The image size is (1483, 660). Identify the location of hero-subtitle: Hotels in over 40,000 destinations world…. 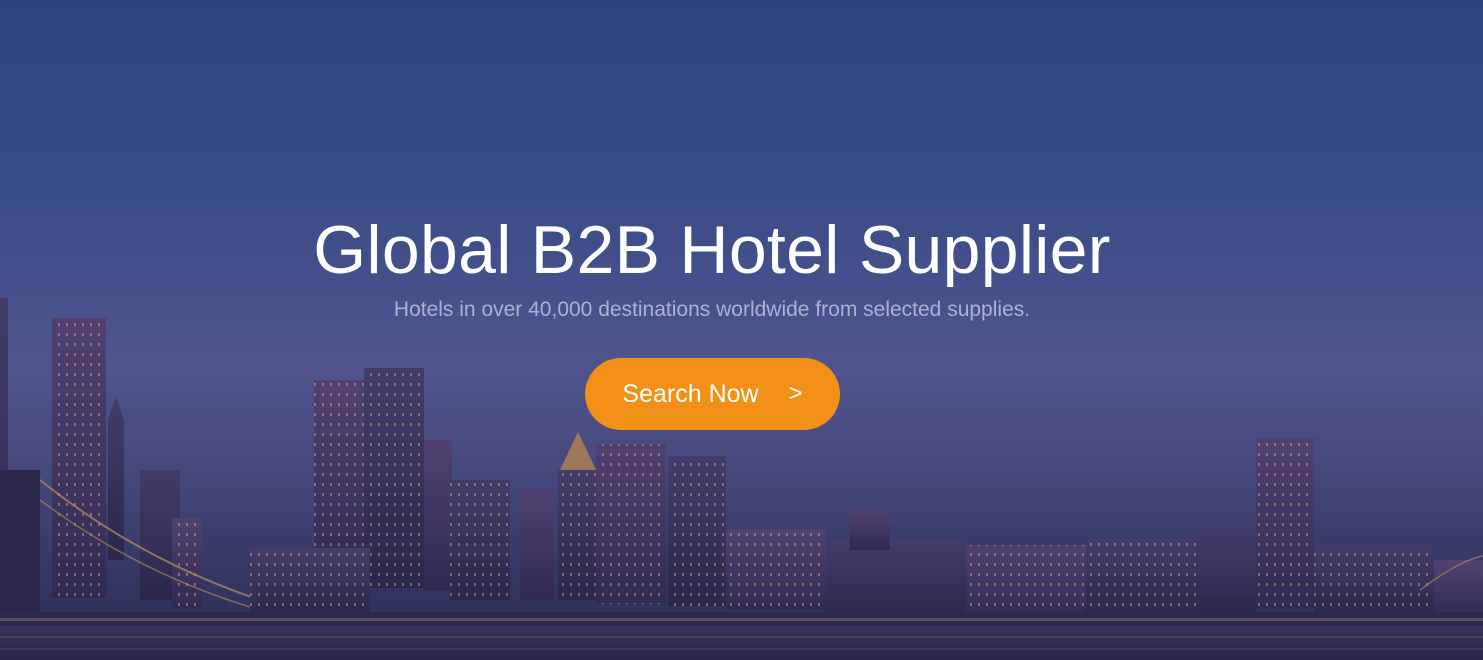
(712, 309).